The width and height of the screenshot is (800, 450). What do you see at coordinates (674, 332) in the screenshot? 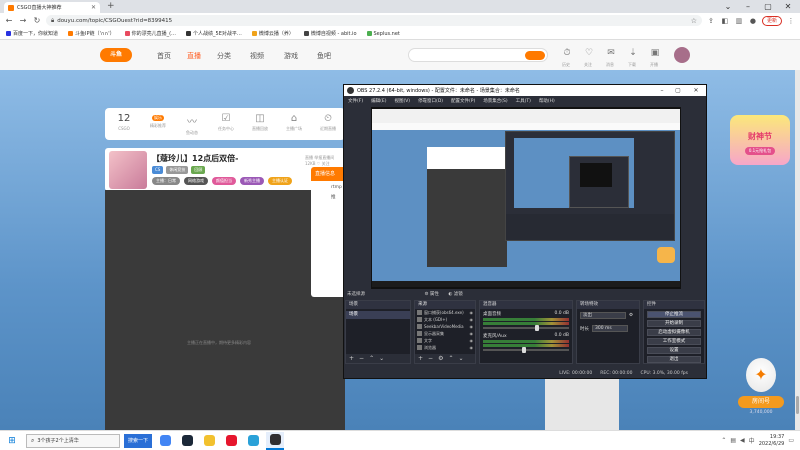
I see `virtual-camera-button: 启动虚拟摄像机` at bounding box center [674, 332].